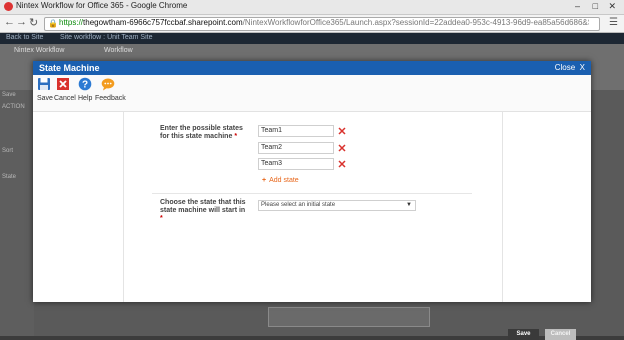  Describe the element at coordinates (21, 22) in the screenshot. I see `forward-icon: →` at that location.